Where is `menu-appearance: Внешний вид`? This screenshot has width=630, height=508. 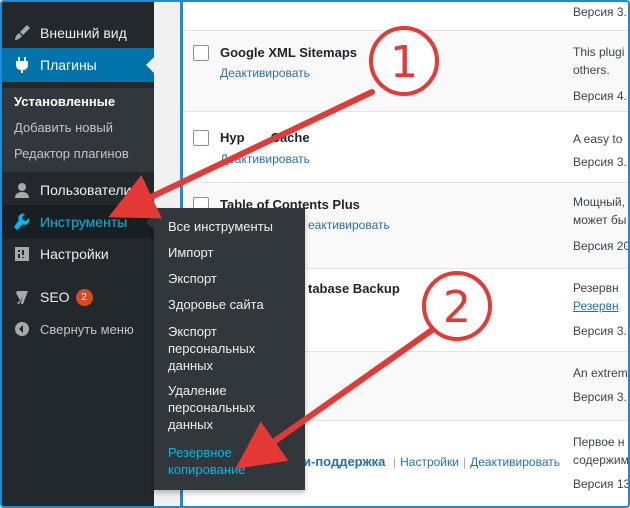 menu-appearance: Внешний вид is located at coordinates (78, 33).